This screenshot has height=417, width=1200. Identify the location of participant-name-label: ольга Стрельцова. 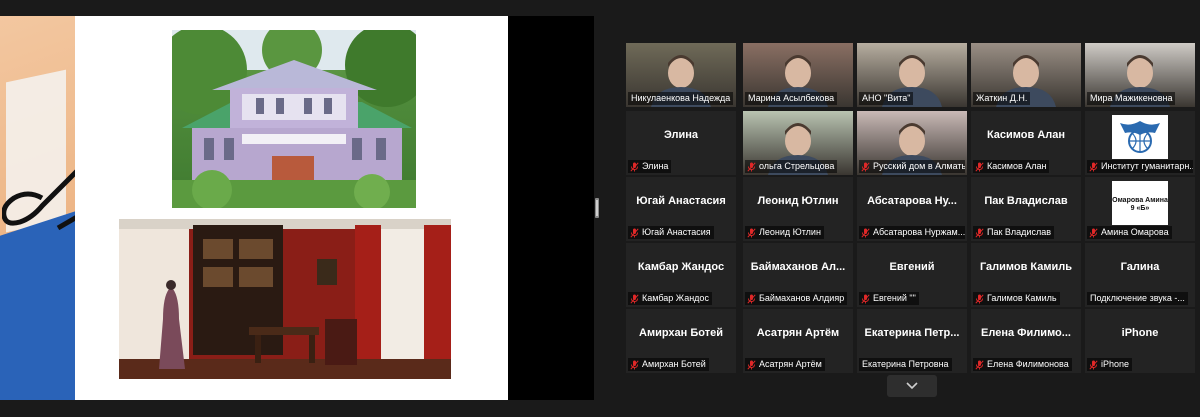
(791, 166).